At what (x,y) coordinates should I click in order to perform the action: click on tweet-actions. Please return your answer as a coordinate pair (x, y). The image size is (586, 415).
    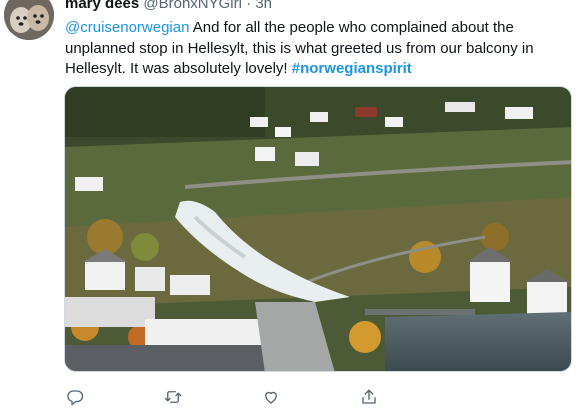
    Looking at the image, I should click on (224, 397).